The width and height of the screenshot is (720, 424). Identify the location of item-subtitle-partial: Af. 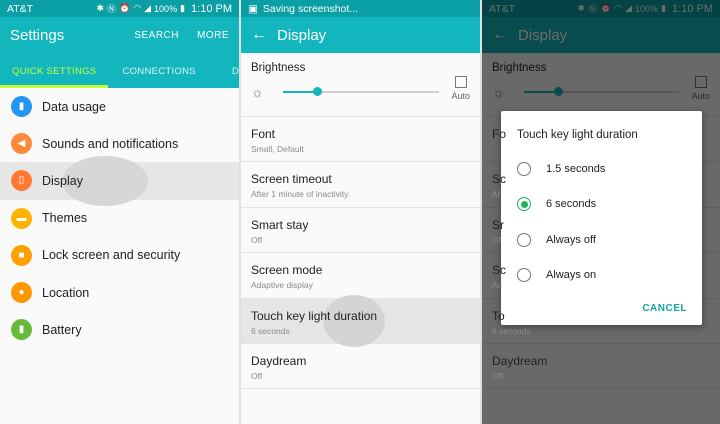
(496, 194).